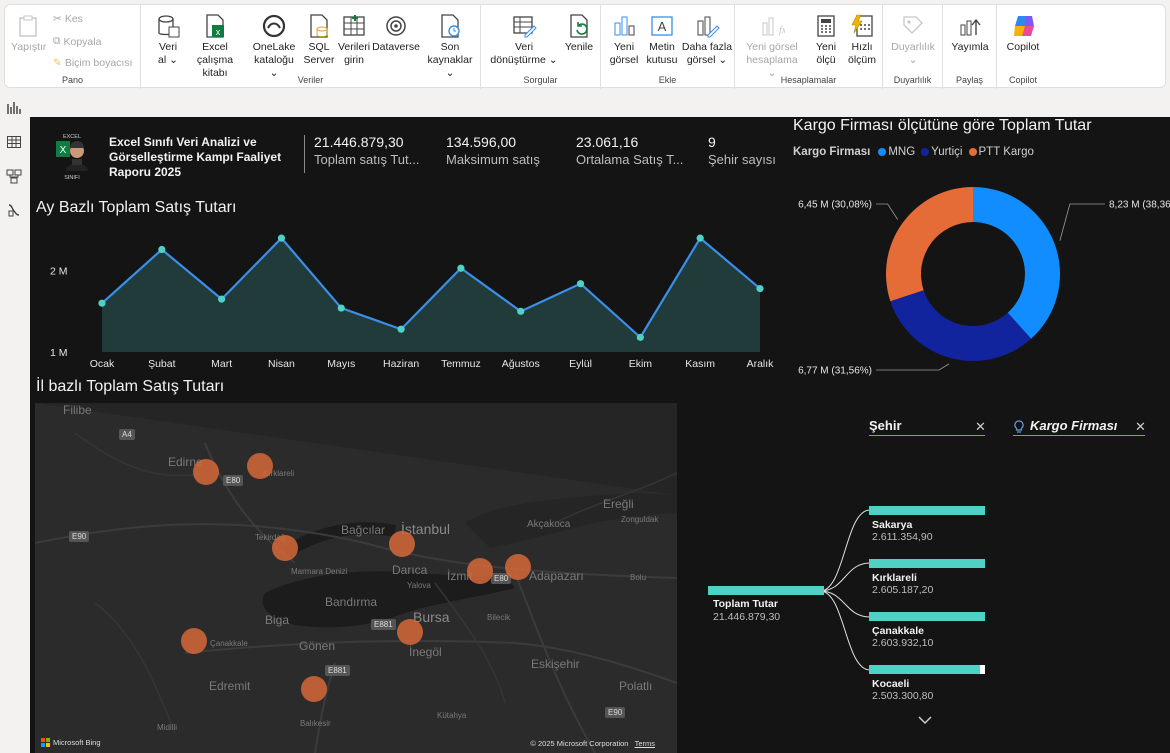 Image resolution: width=1170 pixels, height=753 pixels. What do you see at coordinates (662, 40) in the screenshot?
I see `textbox-button: A Metin kutusu` at bounding box center [662, 40].